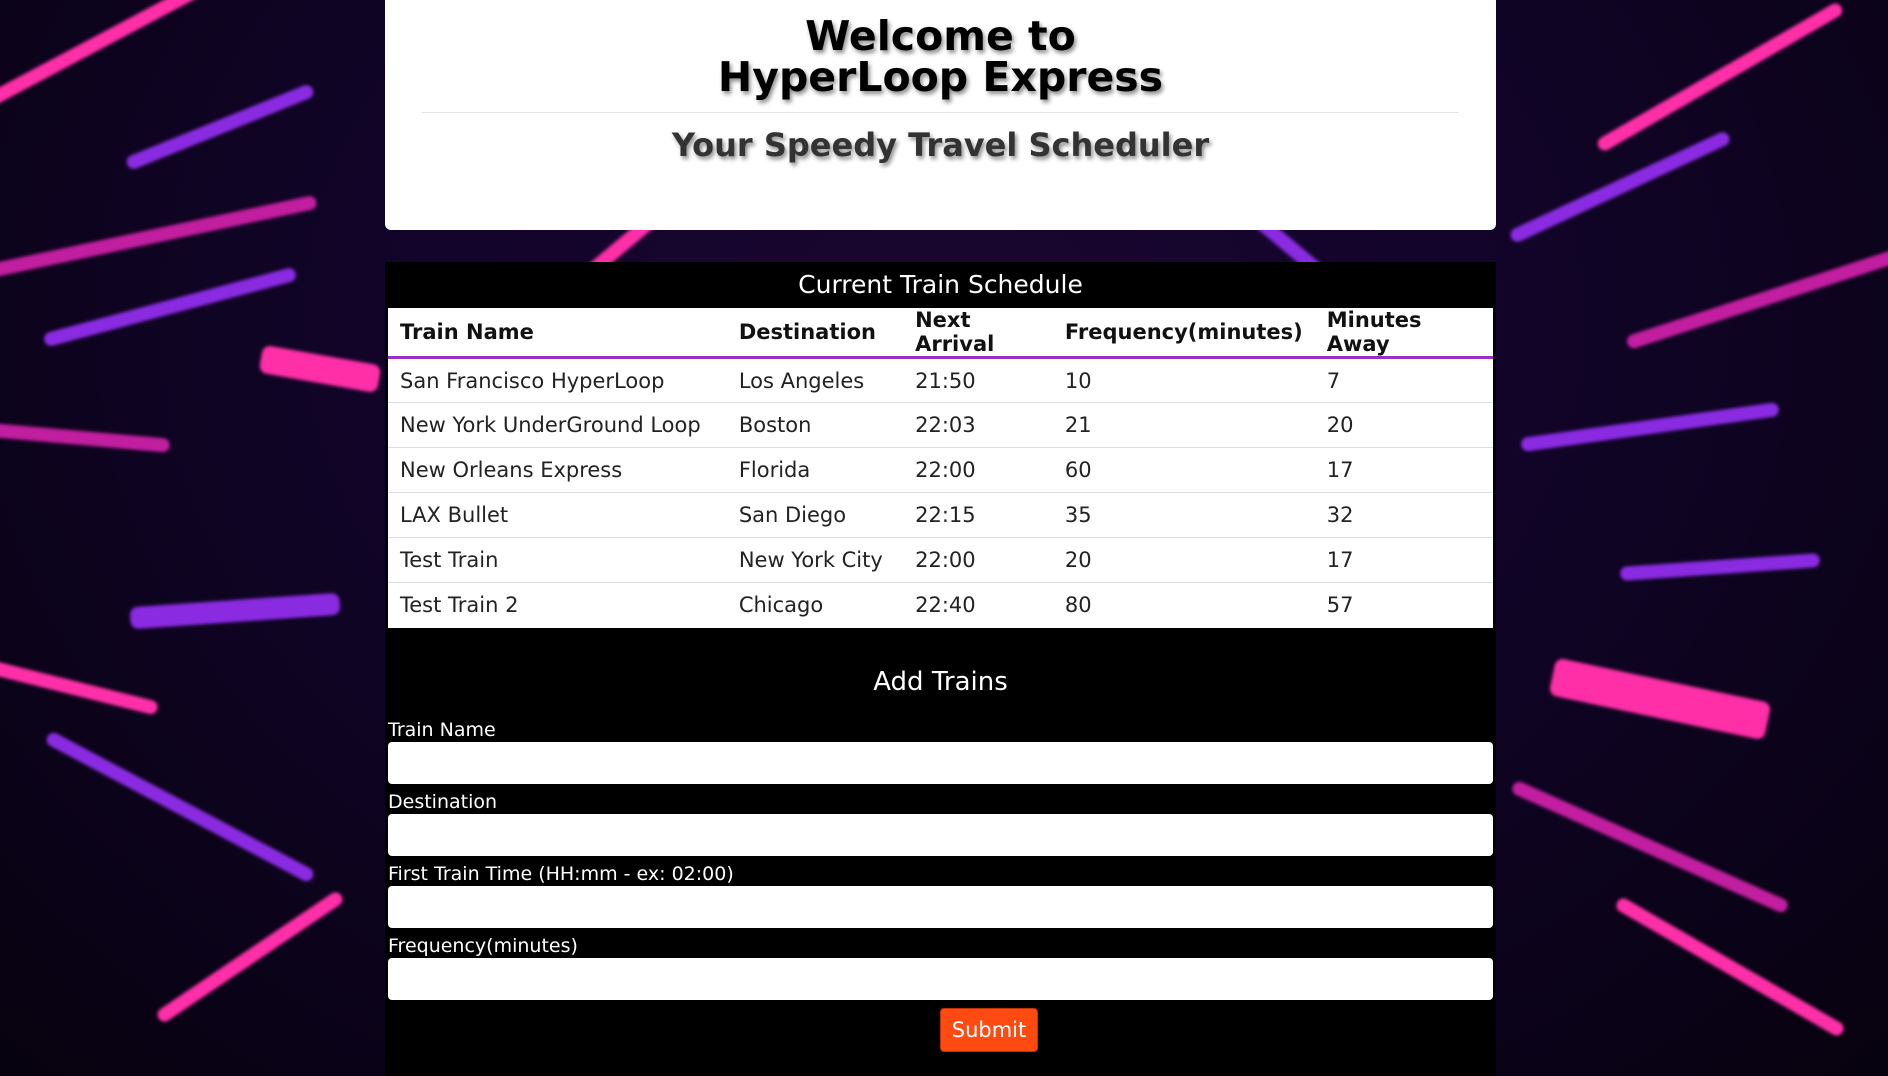 Image resolution: width=1888 pixels, height=1076 pixels. Describe the element at coordinates (1183, 605) in the screenshot. I see `cell-frequency: 80` at that location.